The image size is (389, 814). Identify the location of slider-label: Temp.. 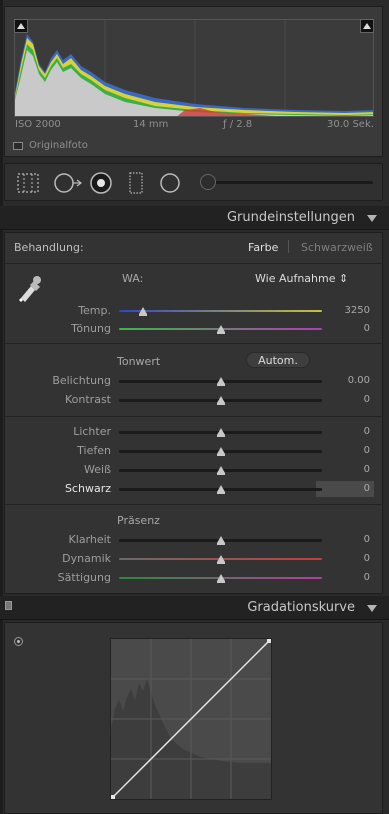
(94, 310).